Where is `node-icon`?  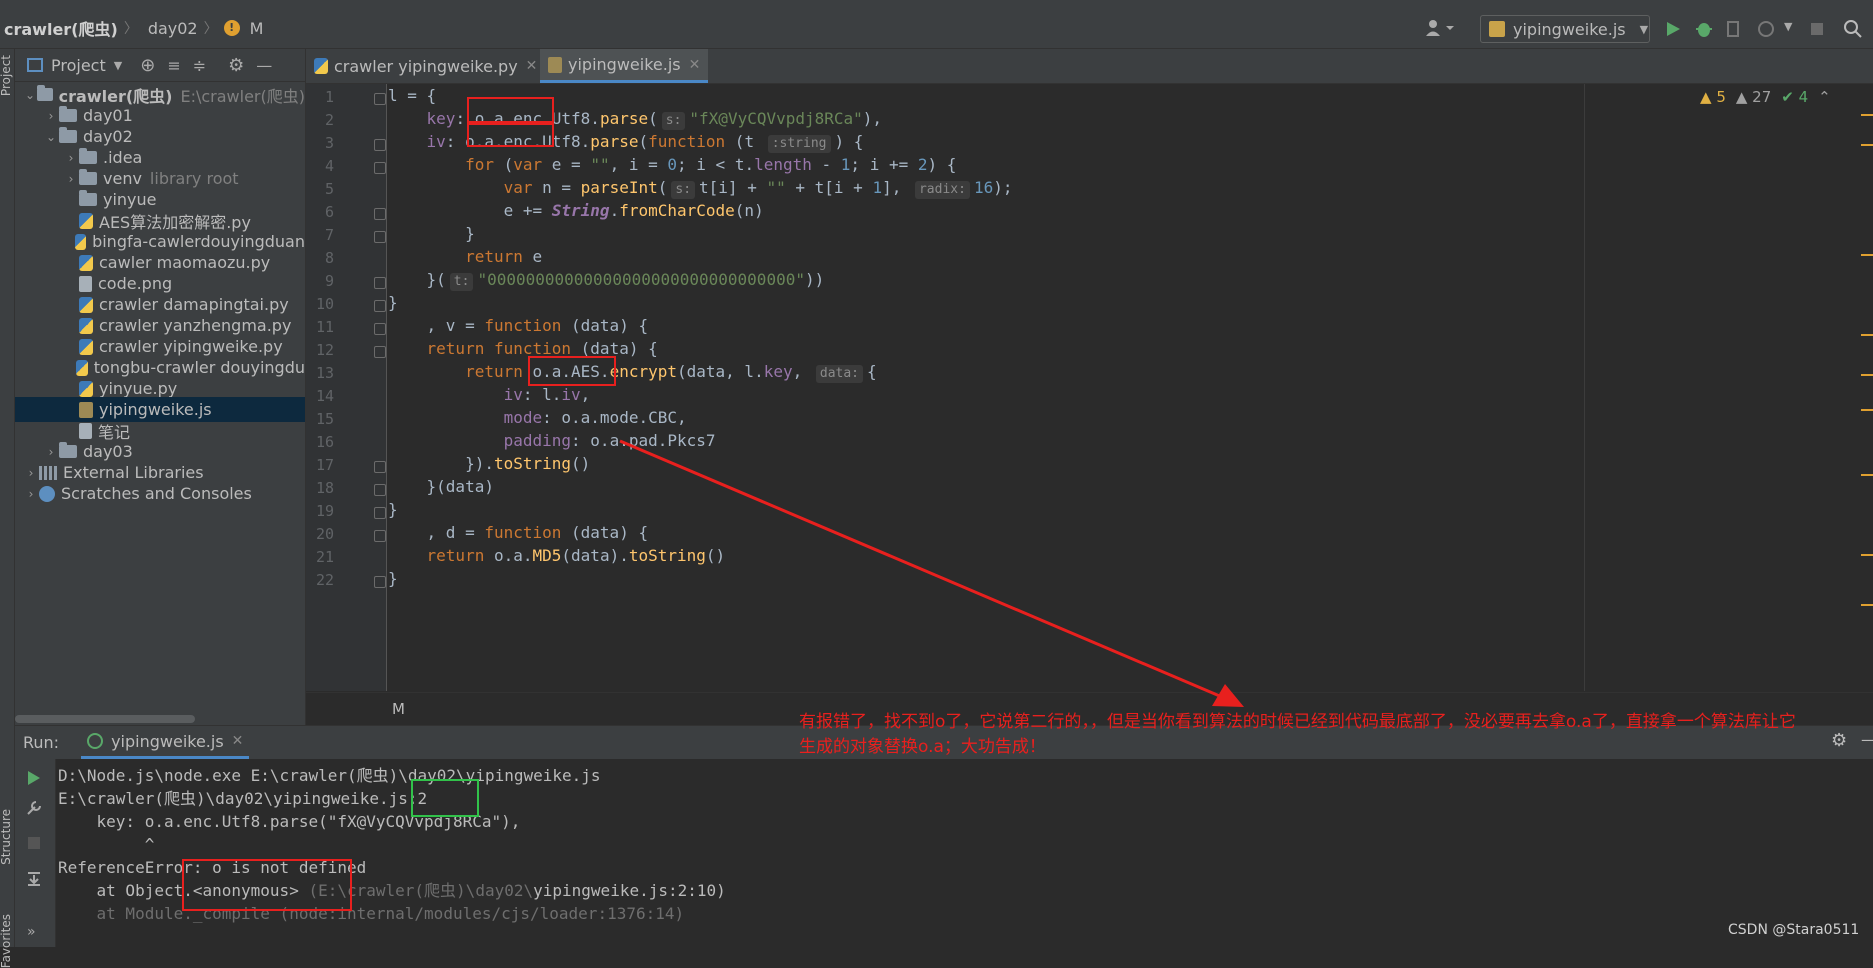 node-icon is located at coordinates (95, 741).